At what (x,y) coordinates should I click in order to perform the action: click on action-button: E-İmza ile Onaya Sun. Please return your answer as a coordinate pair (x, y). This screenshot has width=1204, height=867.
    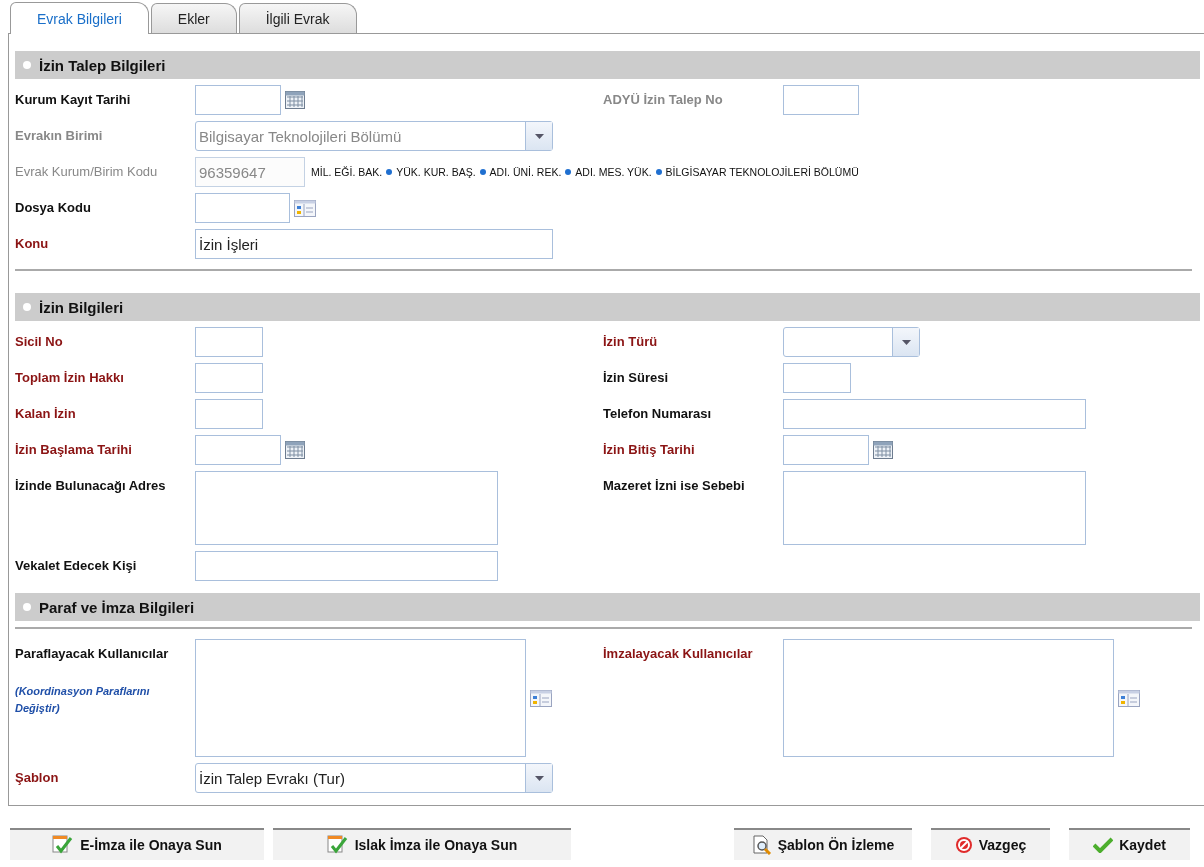
    Looking at the image, I should click on (137, 844).